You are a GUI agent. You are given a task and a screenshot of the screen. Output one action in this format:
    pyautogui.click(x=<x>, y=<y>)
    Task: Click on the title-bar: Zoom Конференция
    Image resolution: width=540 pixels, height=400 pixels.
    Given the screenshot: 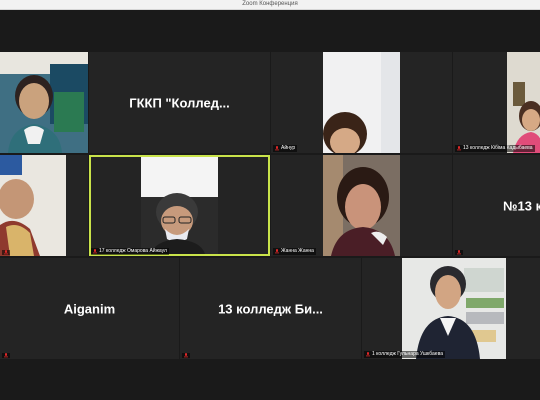 What is the action you would take?
    pyautogui.click(x=270, y=5)
    